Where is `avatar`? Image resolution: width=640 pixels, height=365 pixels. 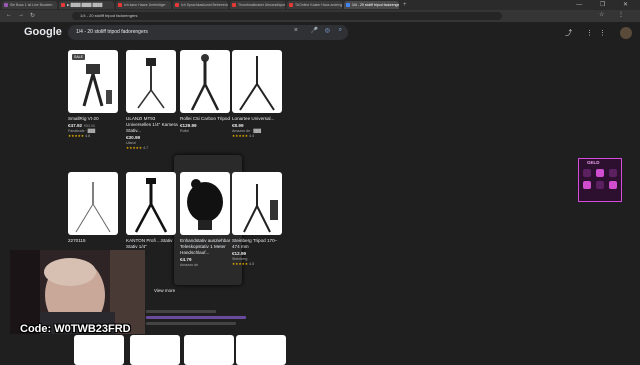
avatar is located at coordinates (626, 33).